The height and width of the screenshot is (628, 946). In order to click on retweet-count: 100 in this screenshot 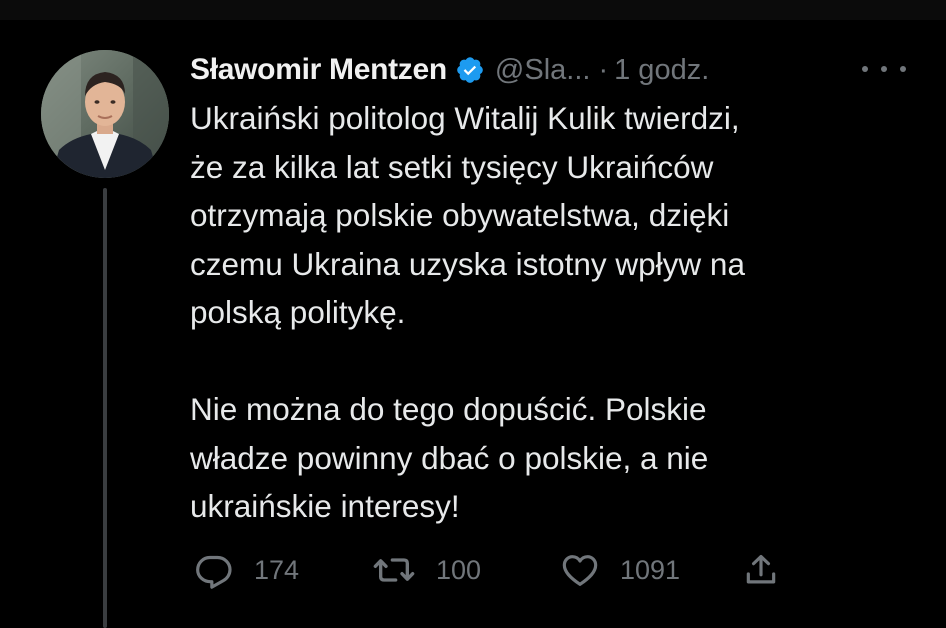, I will do `click(459, 569)`.